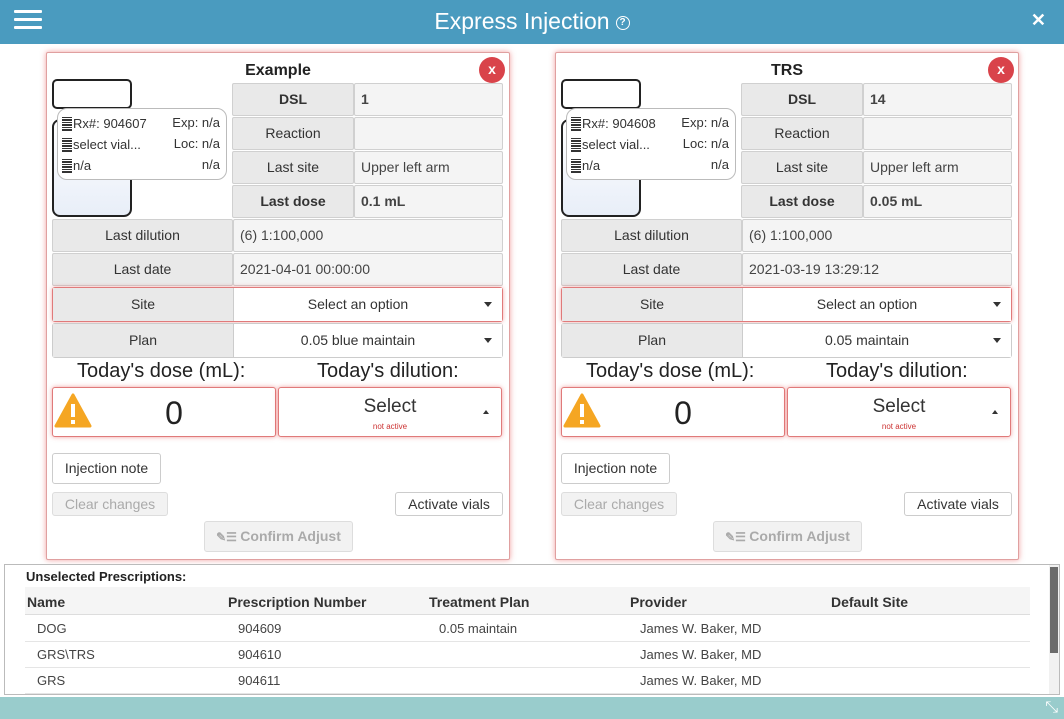  I want to click on column-header-prescription-number: Prescription Number, so click(297, 602).